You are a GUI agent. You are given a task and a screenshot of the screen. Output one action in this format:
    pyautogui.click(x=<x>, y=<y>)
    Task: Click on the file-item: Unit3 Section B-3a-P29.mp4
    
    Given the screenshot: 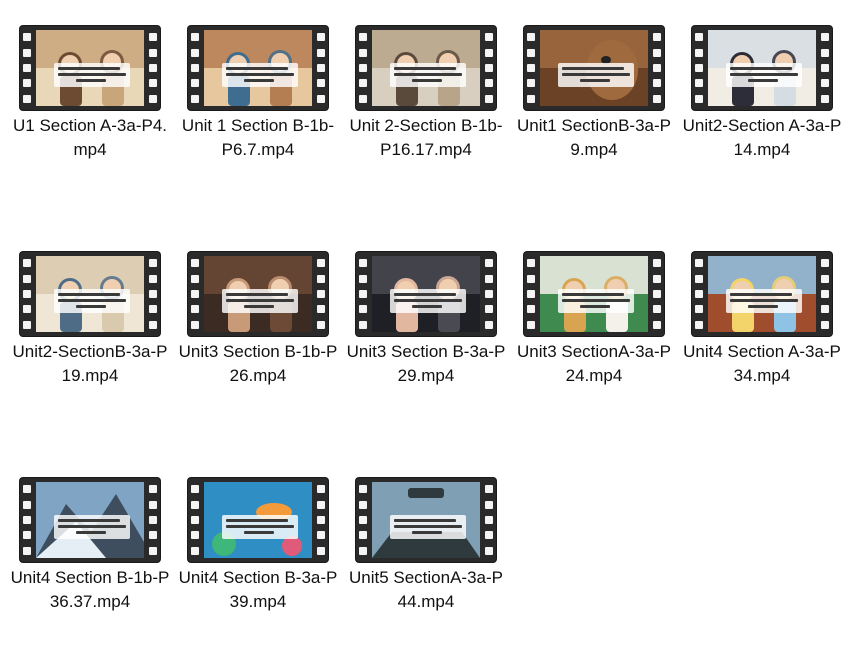 What is the action you would take?
    pyautogui.click(x=426, y=337)
    